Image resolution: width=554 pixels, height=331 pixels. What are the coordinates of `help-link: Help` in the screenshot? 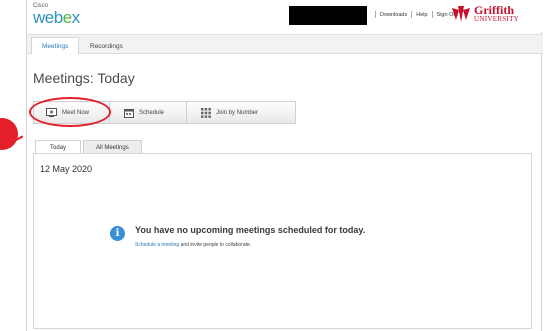 It's located at (421, 15).